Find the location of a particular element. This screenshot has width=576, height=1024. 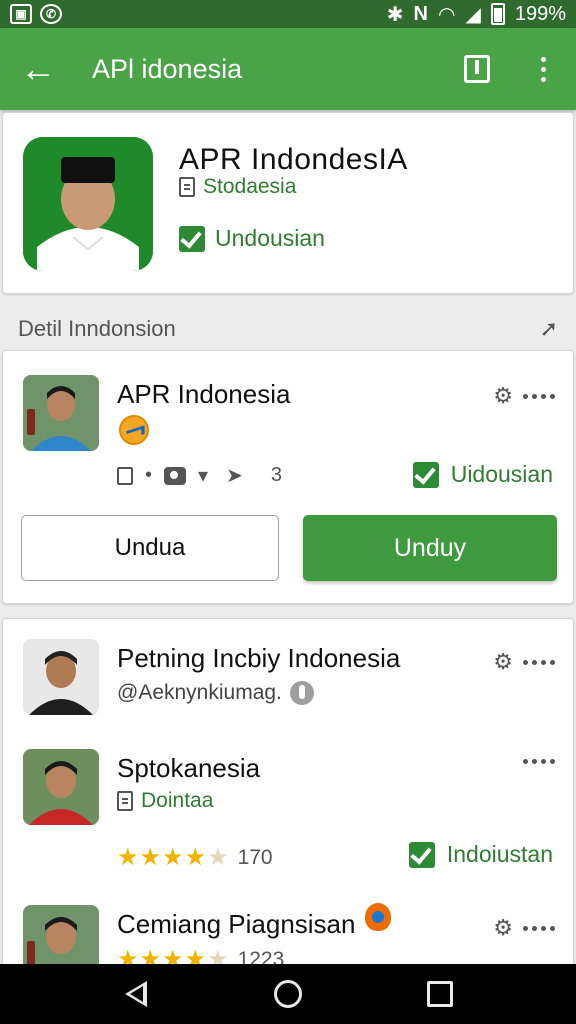

overflow-menu-button is located at coordinates (543, 69).